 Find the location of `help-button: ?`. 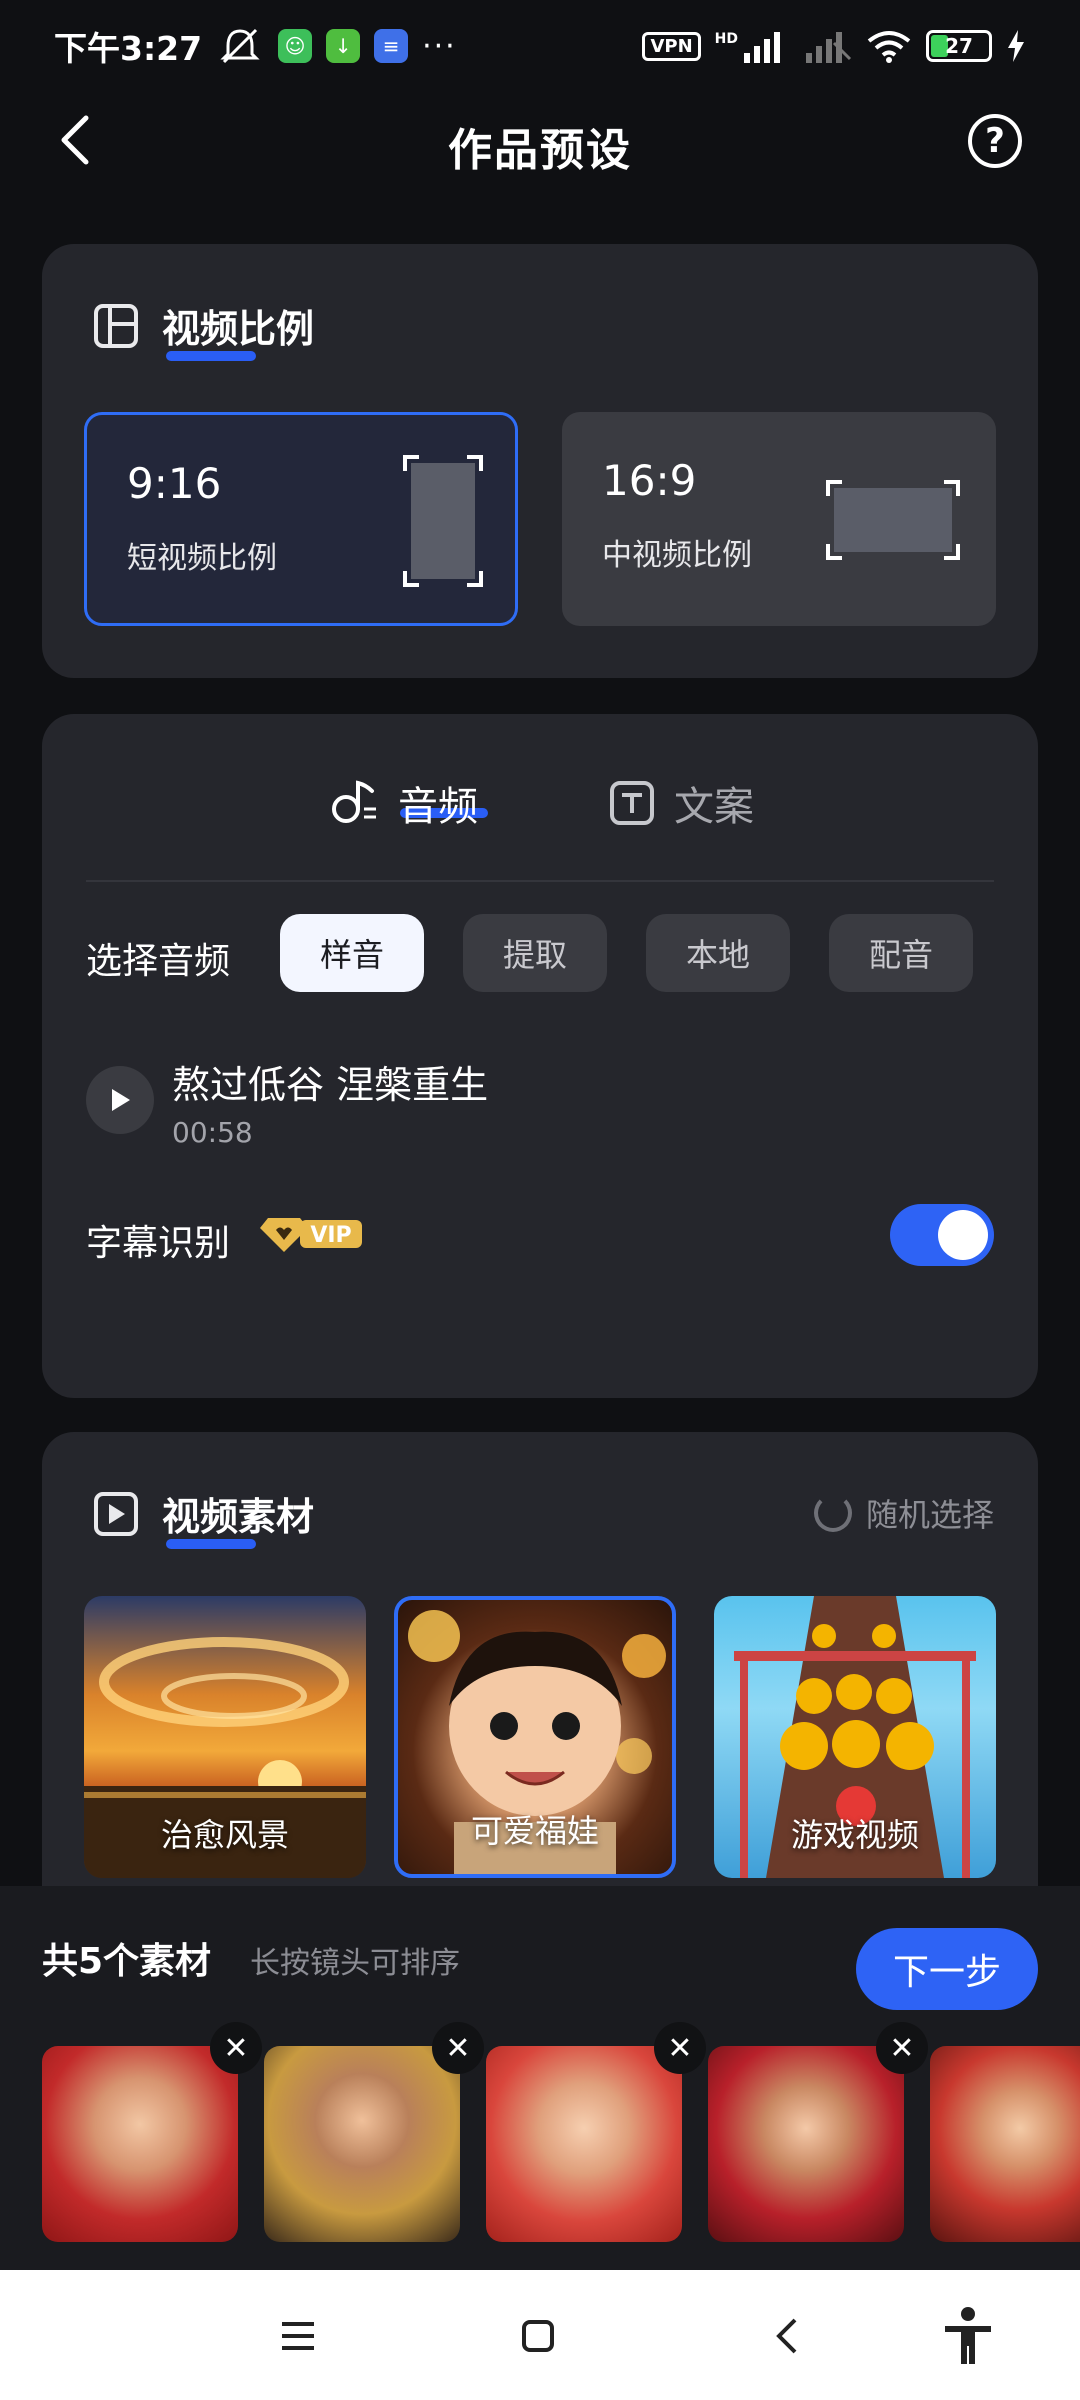

help-button: ? is located at coordinates (995, 141).